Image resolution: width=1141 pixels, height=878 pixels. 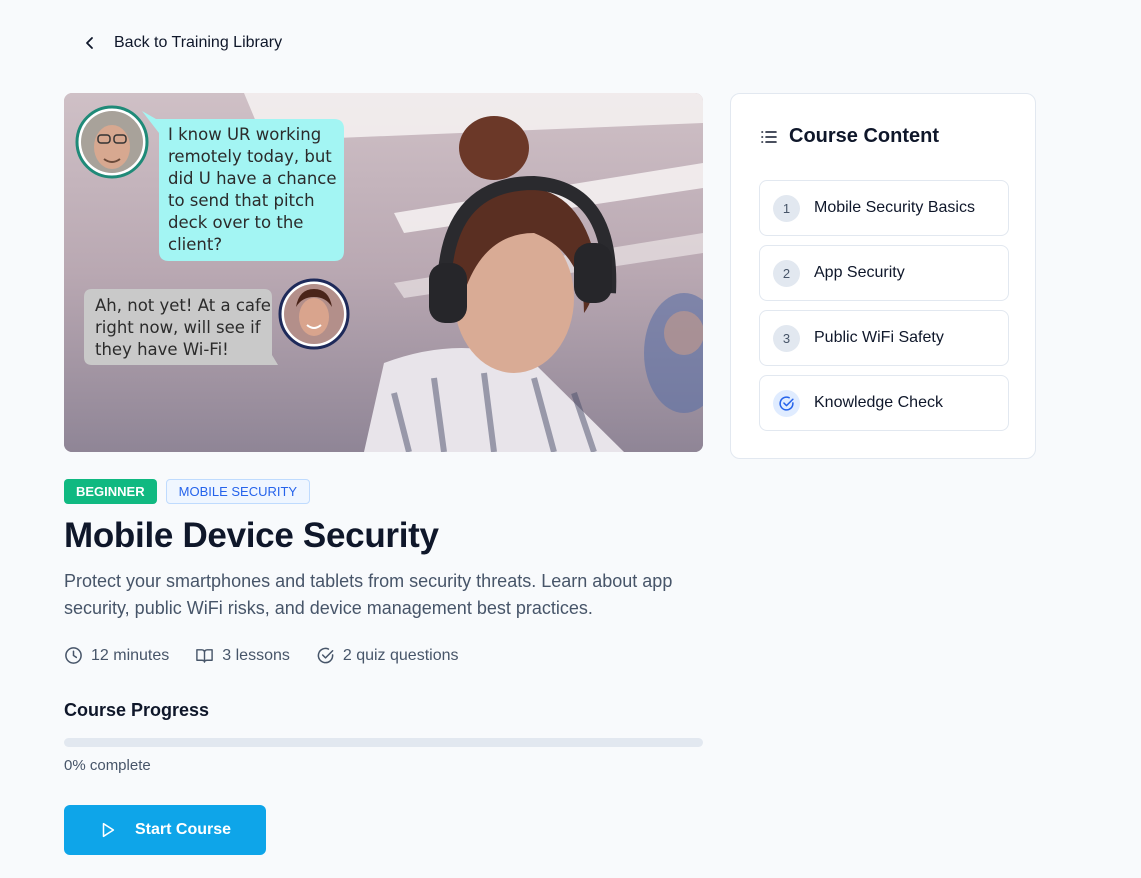 I want to click on course-content-header: Course Content, so click(x=849, y=136).